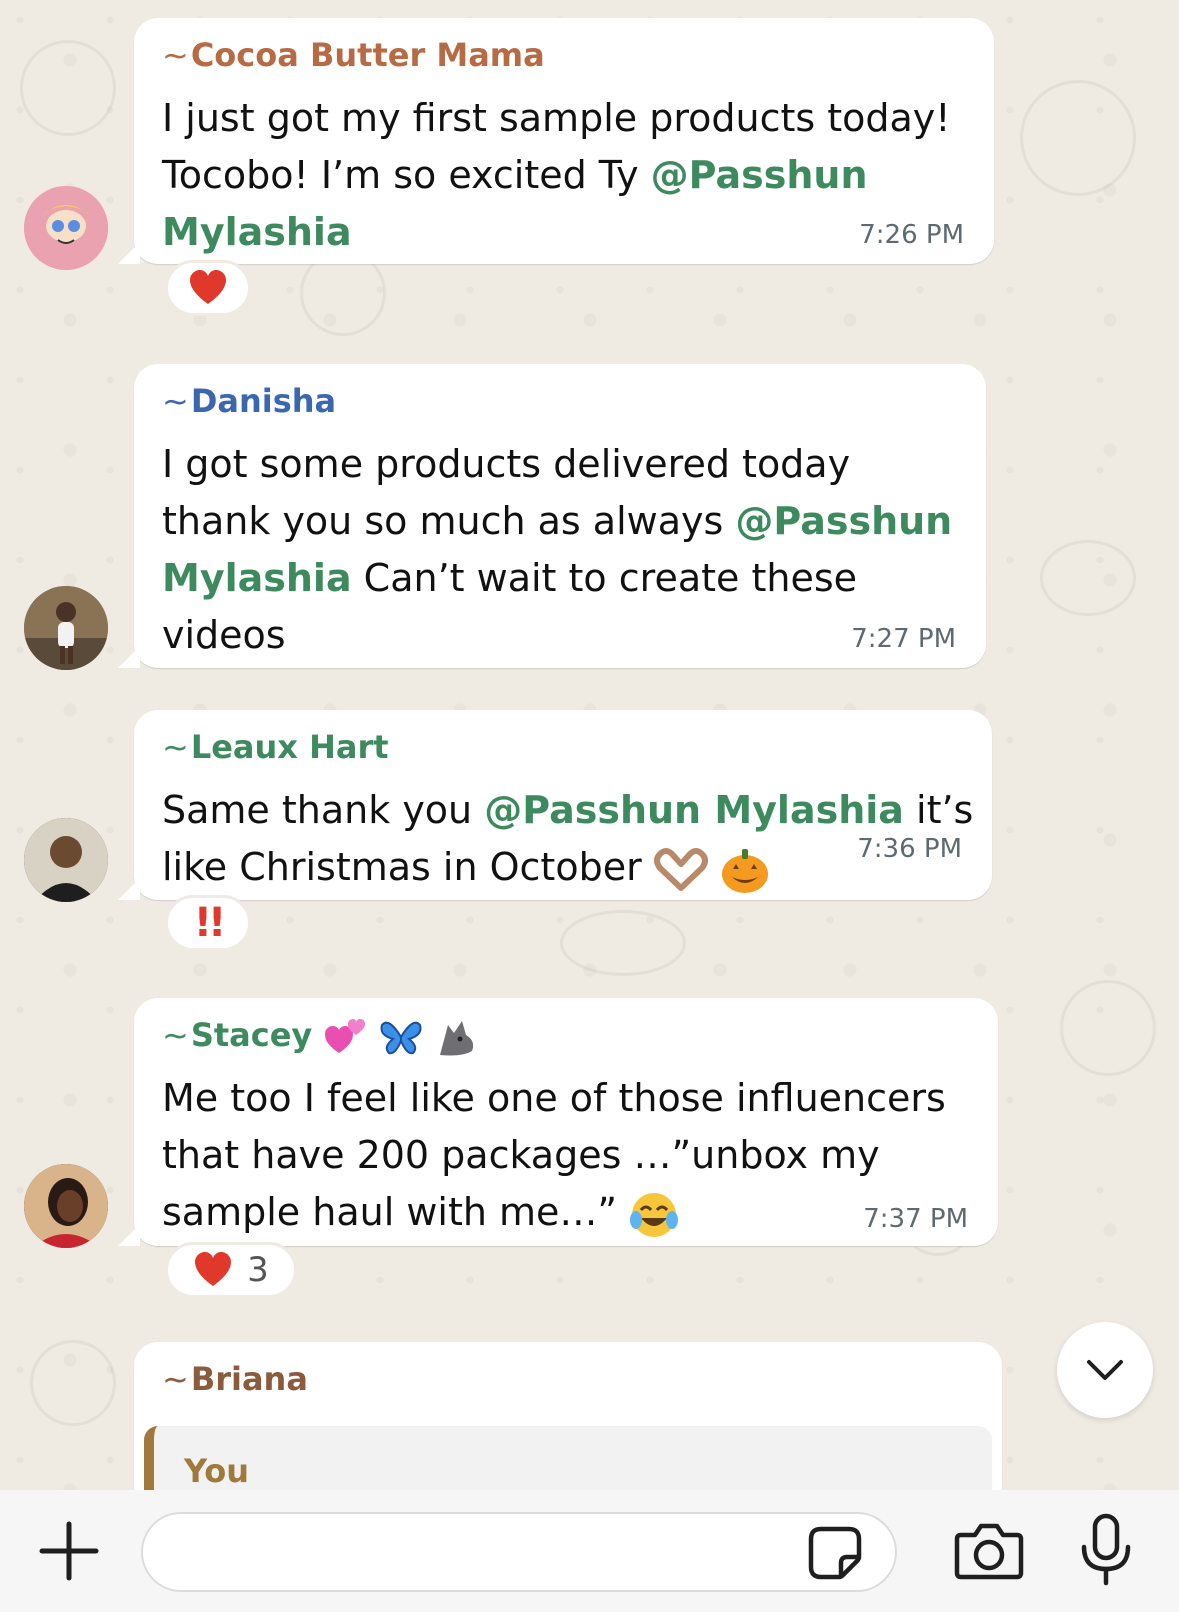 The width and height of the screenshot is (1179, 1612). Describe the element at coordinates (654, 1214) in the screenshot. I see `tears-of-joy-emoji` at that location.